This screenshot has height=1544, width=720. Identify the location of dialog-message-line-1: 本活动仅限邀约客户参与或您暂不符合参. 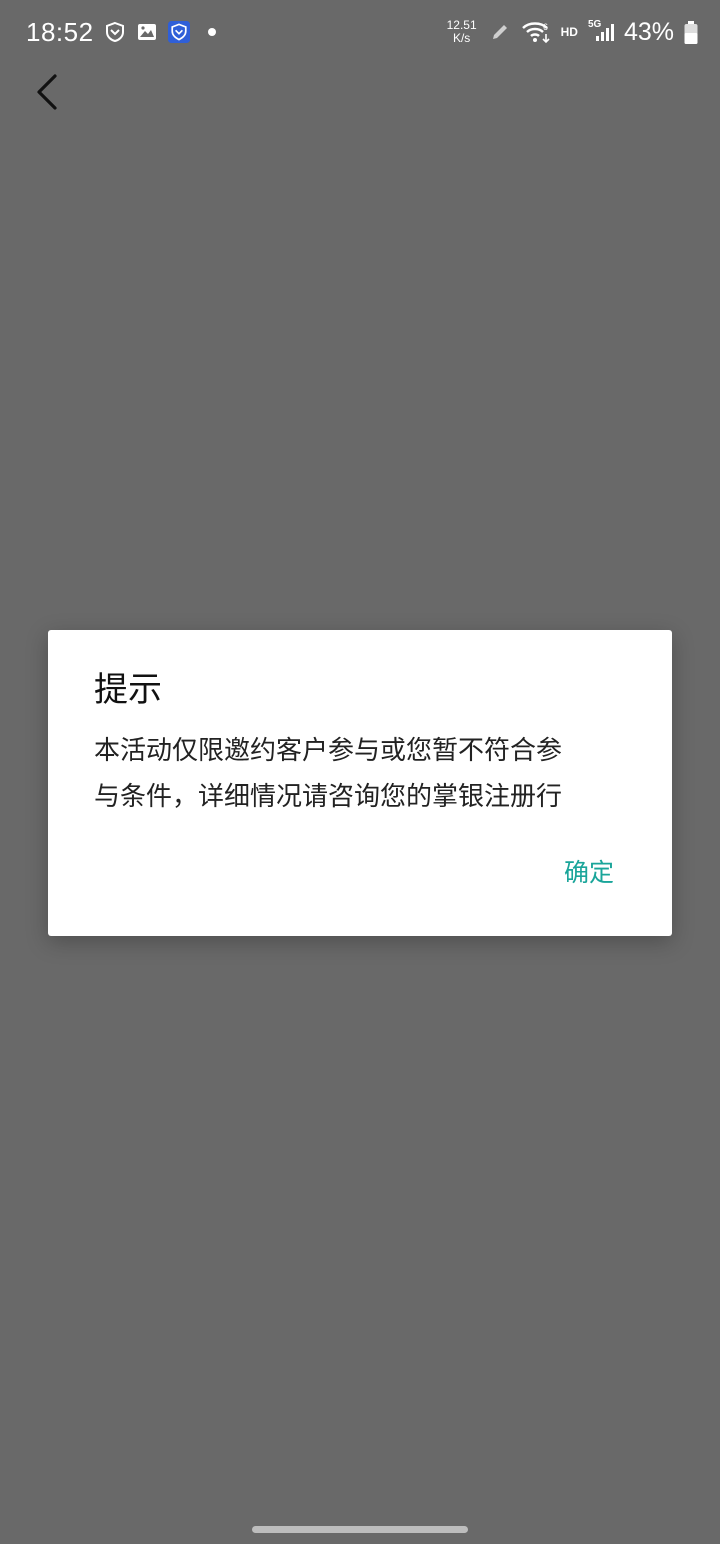
(328, 751).